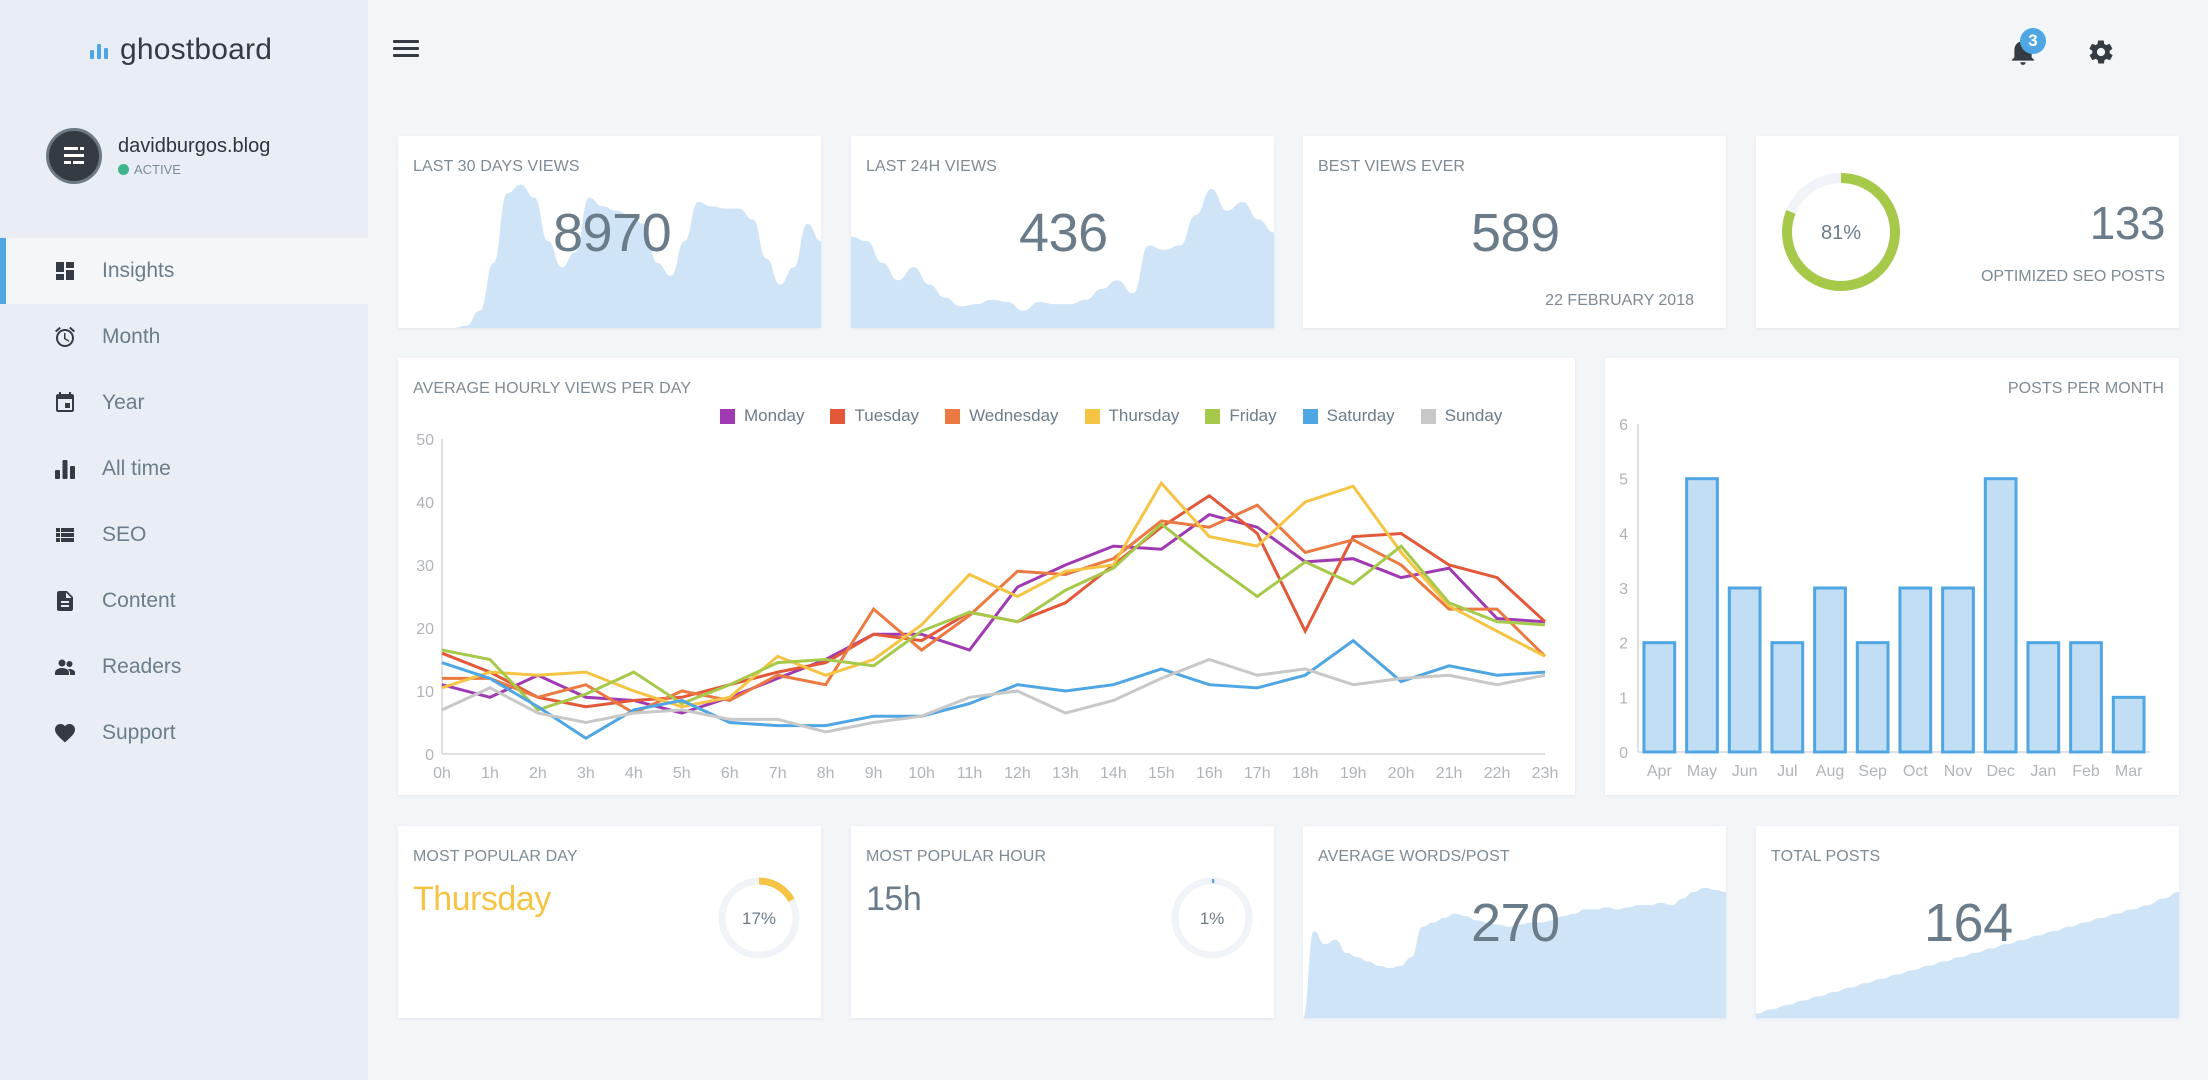 Image resolution: width=2208 pixels, height=1080 pixels. Describe the element at coordinates (123, 169) in the screenshot. I see `status-dot-icon` at that location.